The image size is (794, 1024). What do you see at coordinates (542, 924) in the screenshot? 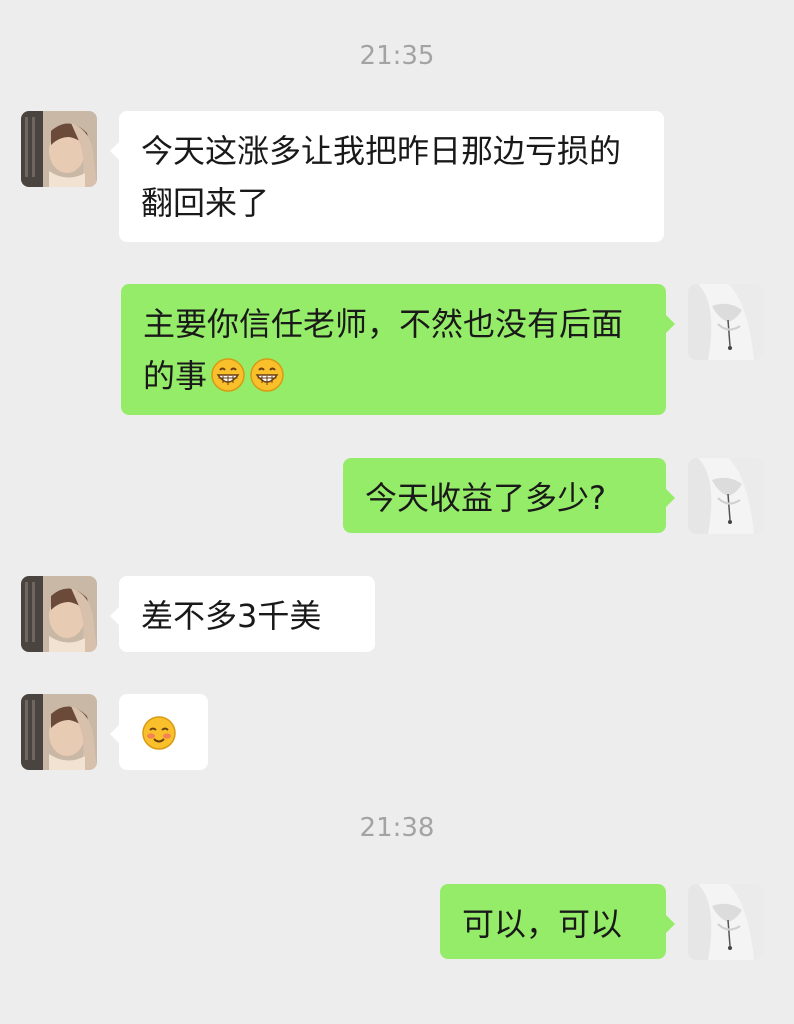
I see `message-text: 可以，可以` at bounding box center [542, 924].